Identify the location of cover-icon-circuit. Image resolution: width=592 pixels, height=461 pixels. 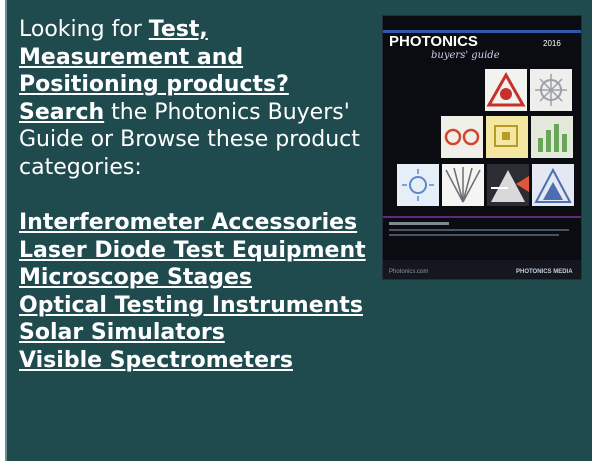
(507, 137).